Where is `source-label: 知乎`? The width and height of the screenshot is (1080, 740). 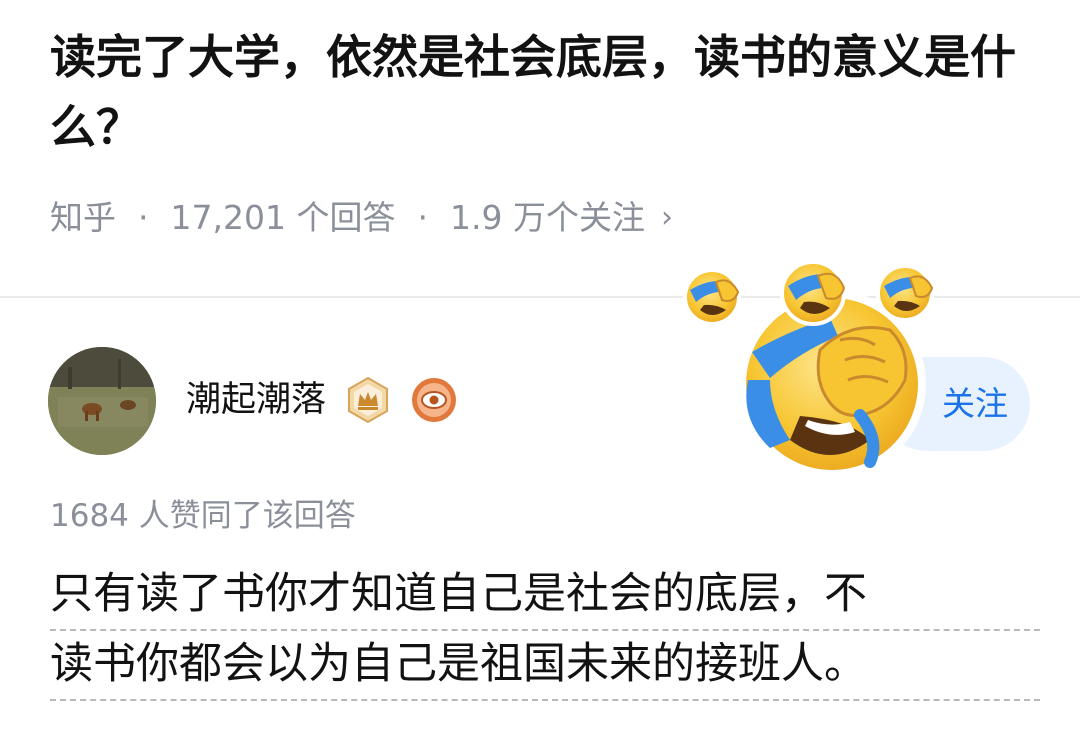
source-label: 知乎 is located at coordinates (83, 218).